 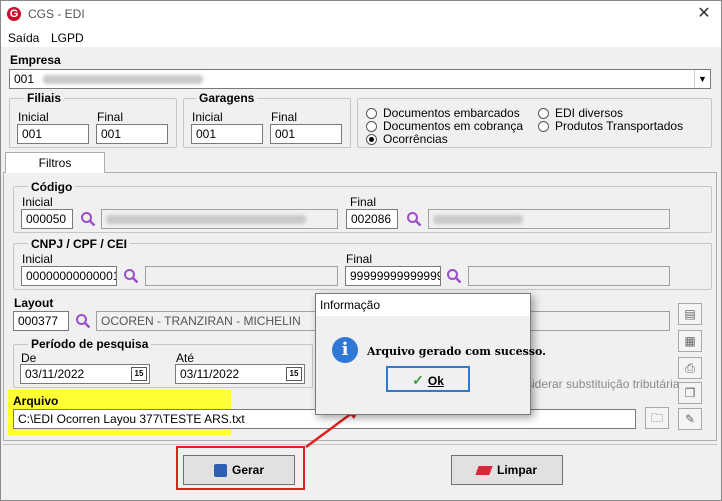 I want to click on layout-code-input: 000377, so click(x=41, y=321).